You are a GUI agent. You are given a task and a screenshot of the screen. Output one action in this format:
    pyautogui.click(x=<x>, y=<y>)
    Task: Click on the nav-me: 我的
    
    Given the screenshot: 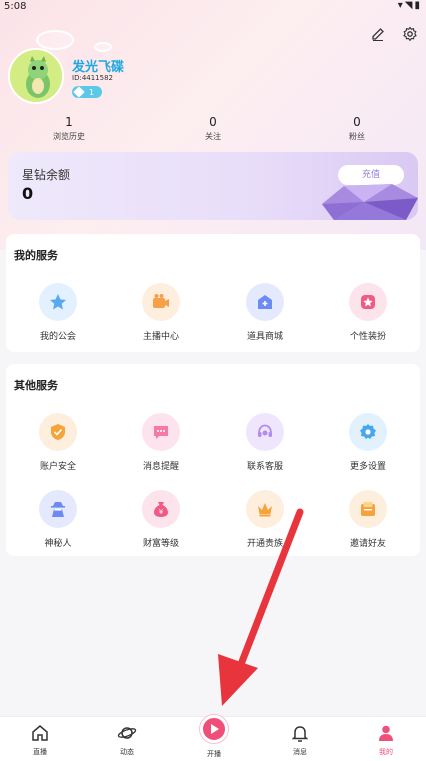 What is the action you would take?
    pyautogui.click(x=386, y=740)
    